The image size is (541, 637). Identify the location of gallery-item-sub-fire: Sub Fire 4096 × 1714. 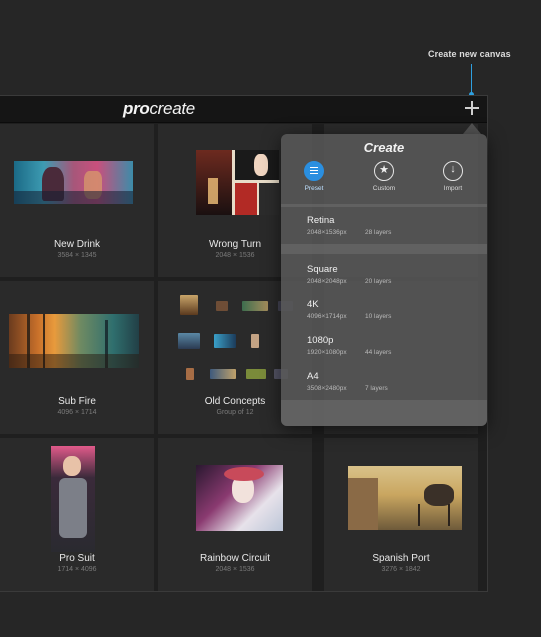
(77, 357).